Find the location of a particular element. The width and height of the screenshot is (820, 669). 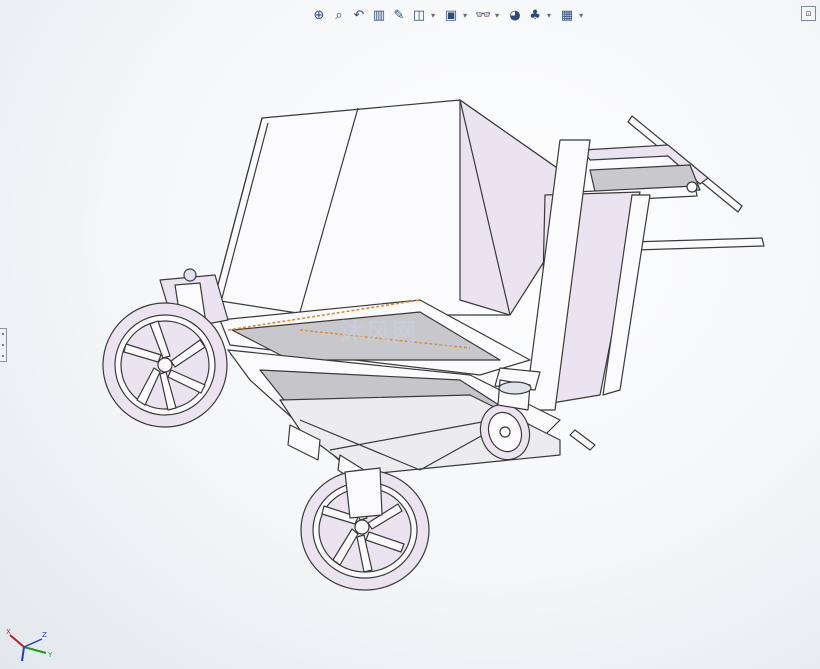

cart-wheel-bottom is located at coordinates (365, 529).